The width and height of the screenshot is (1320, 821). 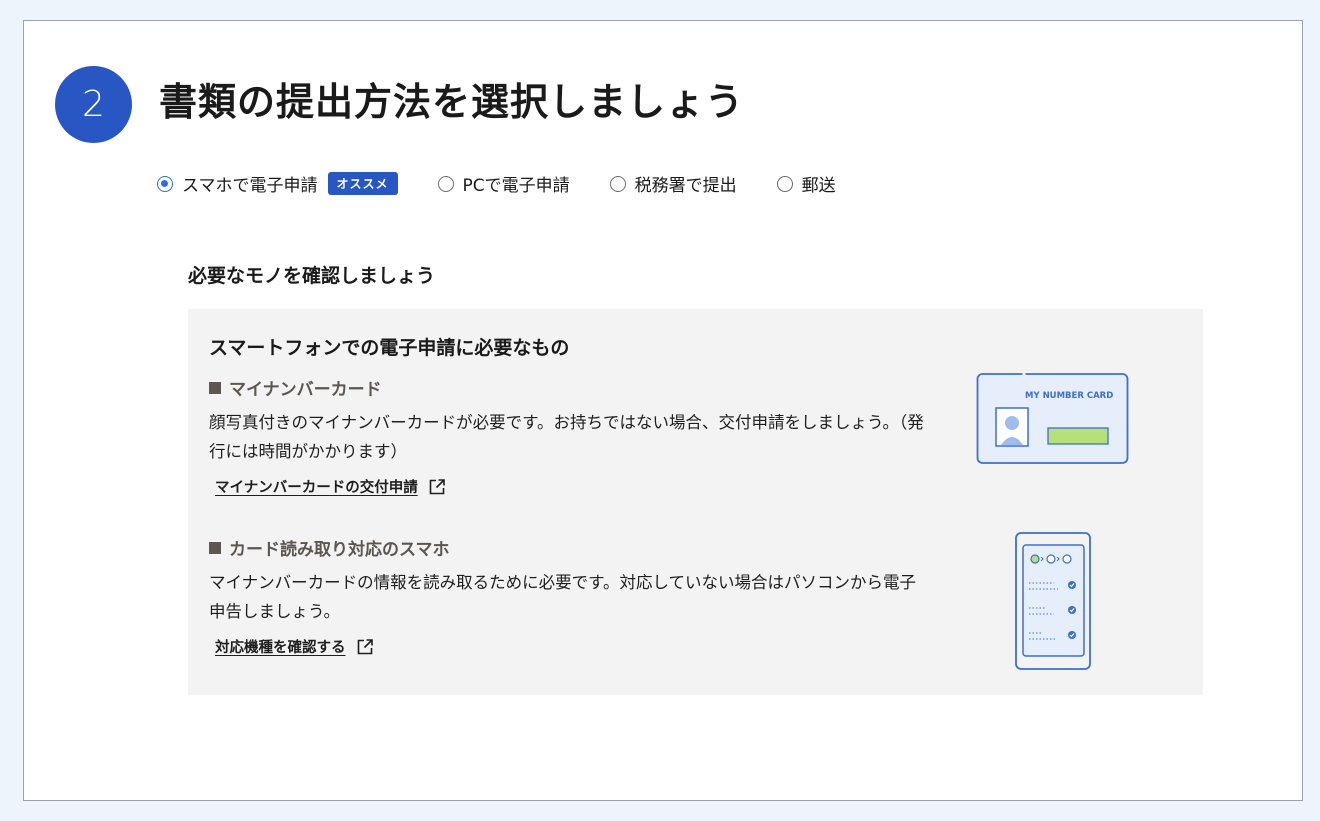 What do you see at coordinates (569, 547) in the screenshot?
I see `requirement-heading: カード読み取り対応のスマホ` at bounding box center [569, 547].